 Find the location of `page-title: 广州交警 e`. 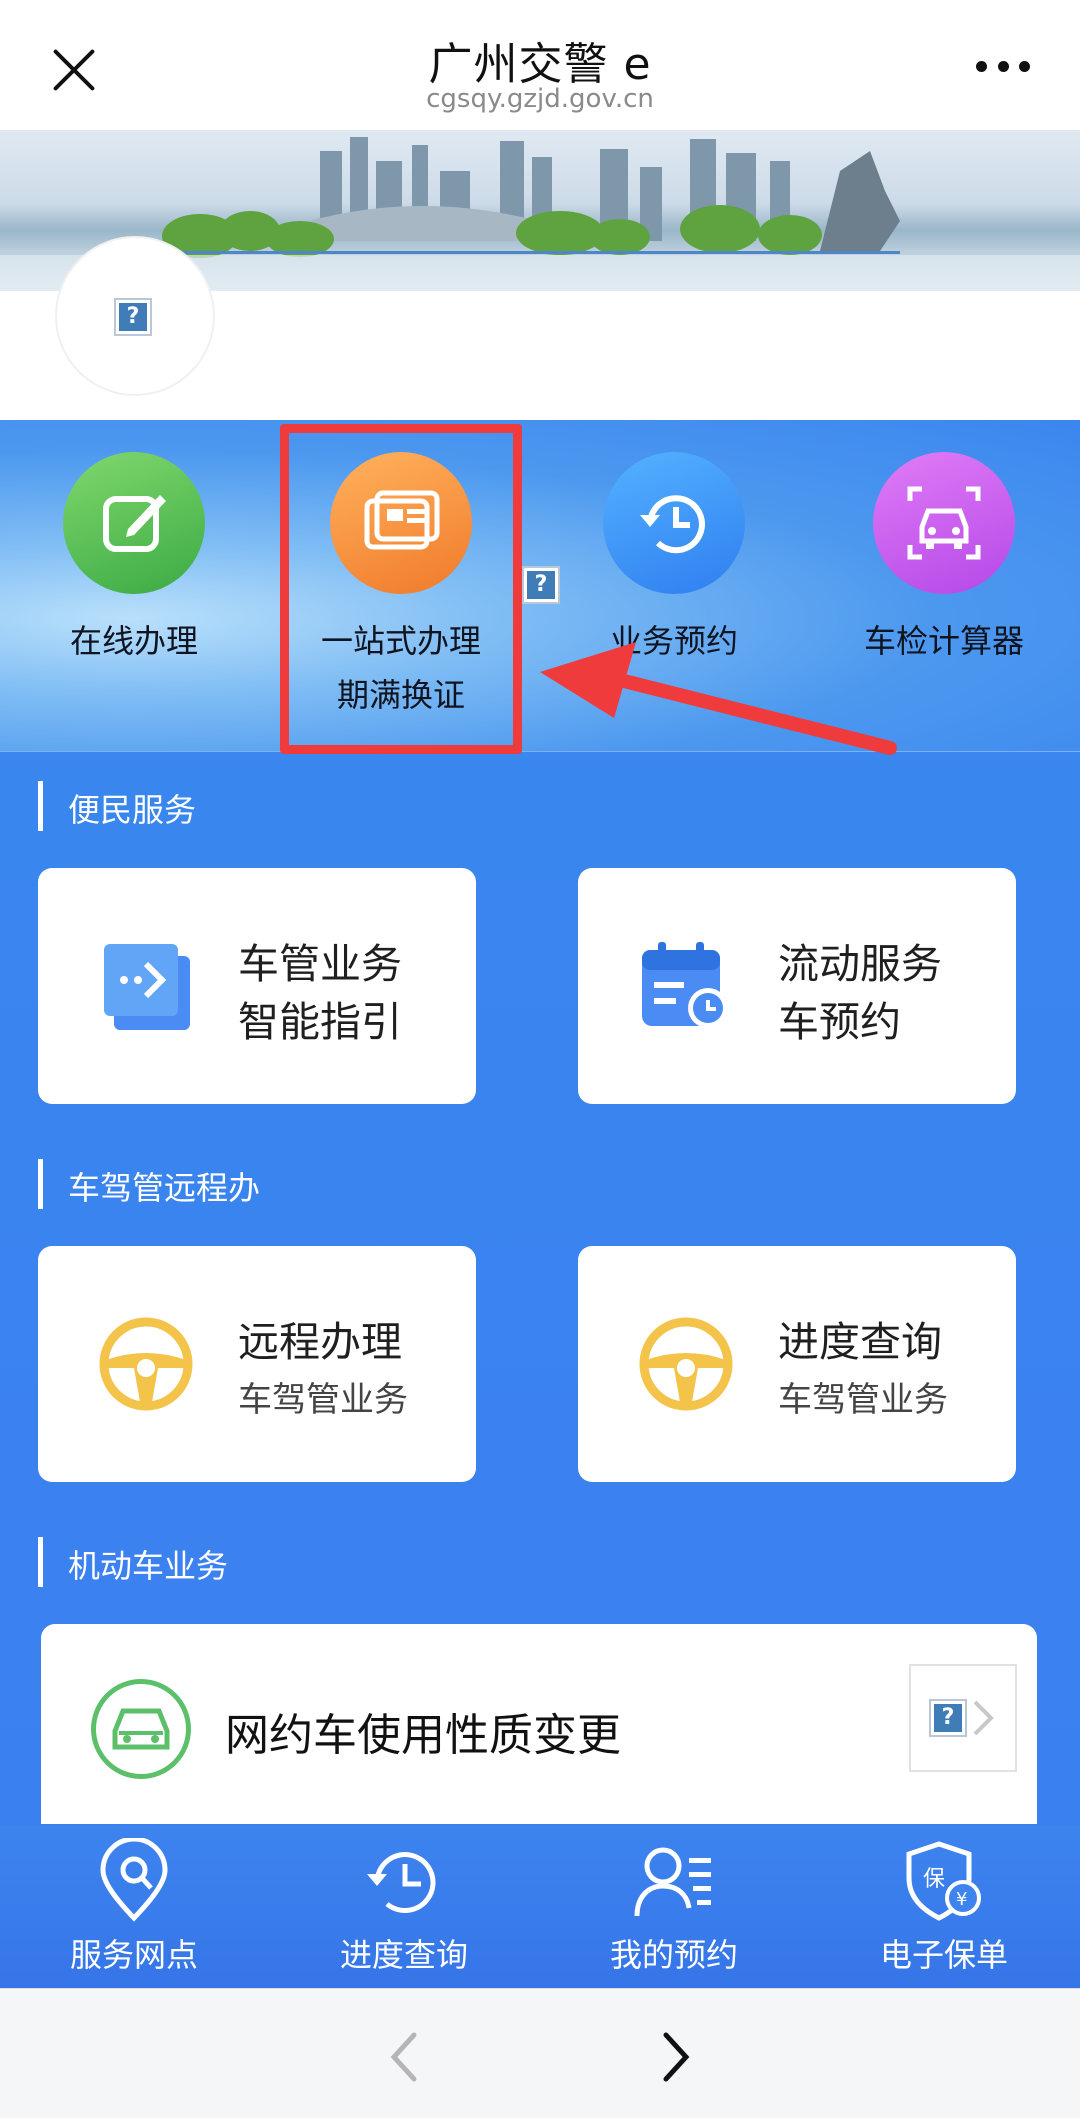

page-title: 广州交警 e is located at coordinates (540, 64).